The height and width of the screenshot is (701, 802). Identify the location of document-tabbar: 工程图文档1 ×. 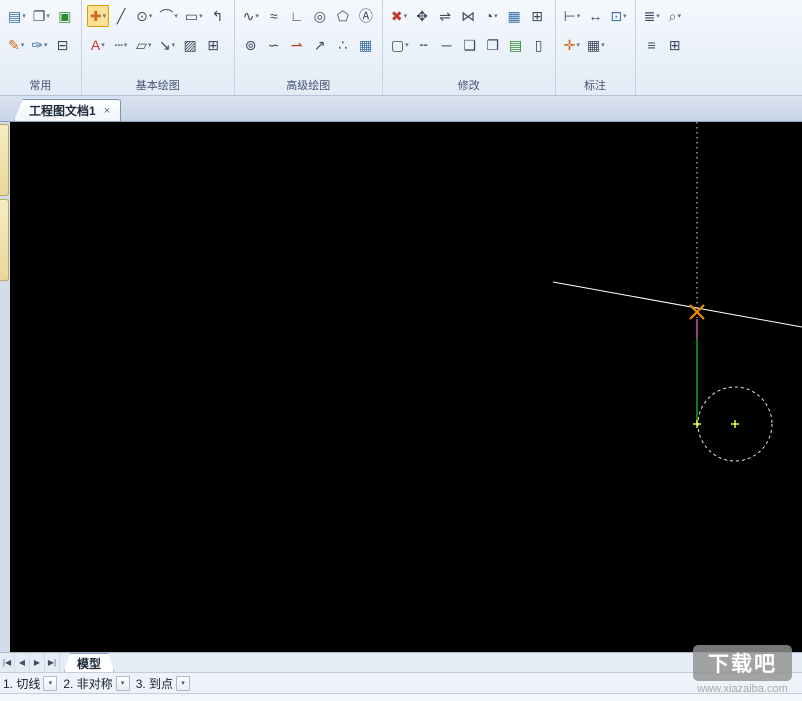
(401, 109).